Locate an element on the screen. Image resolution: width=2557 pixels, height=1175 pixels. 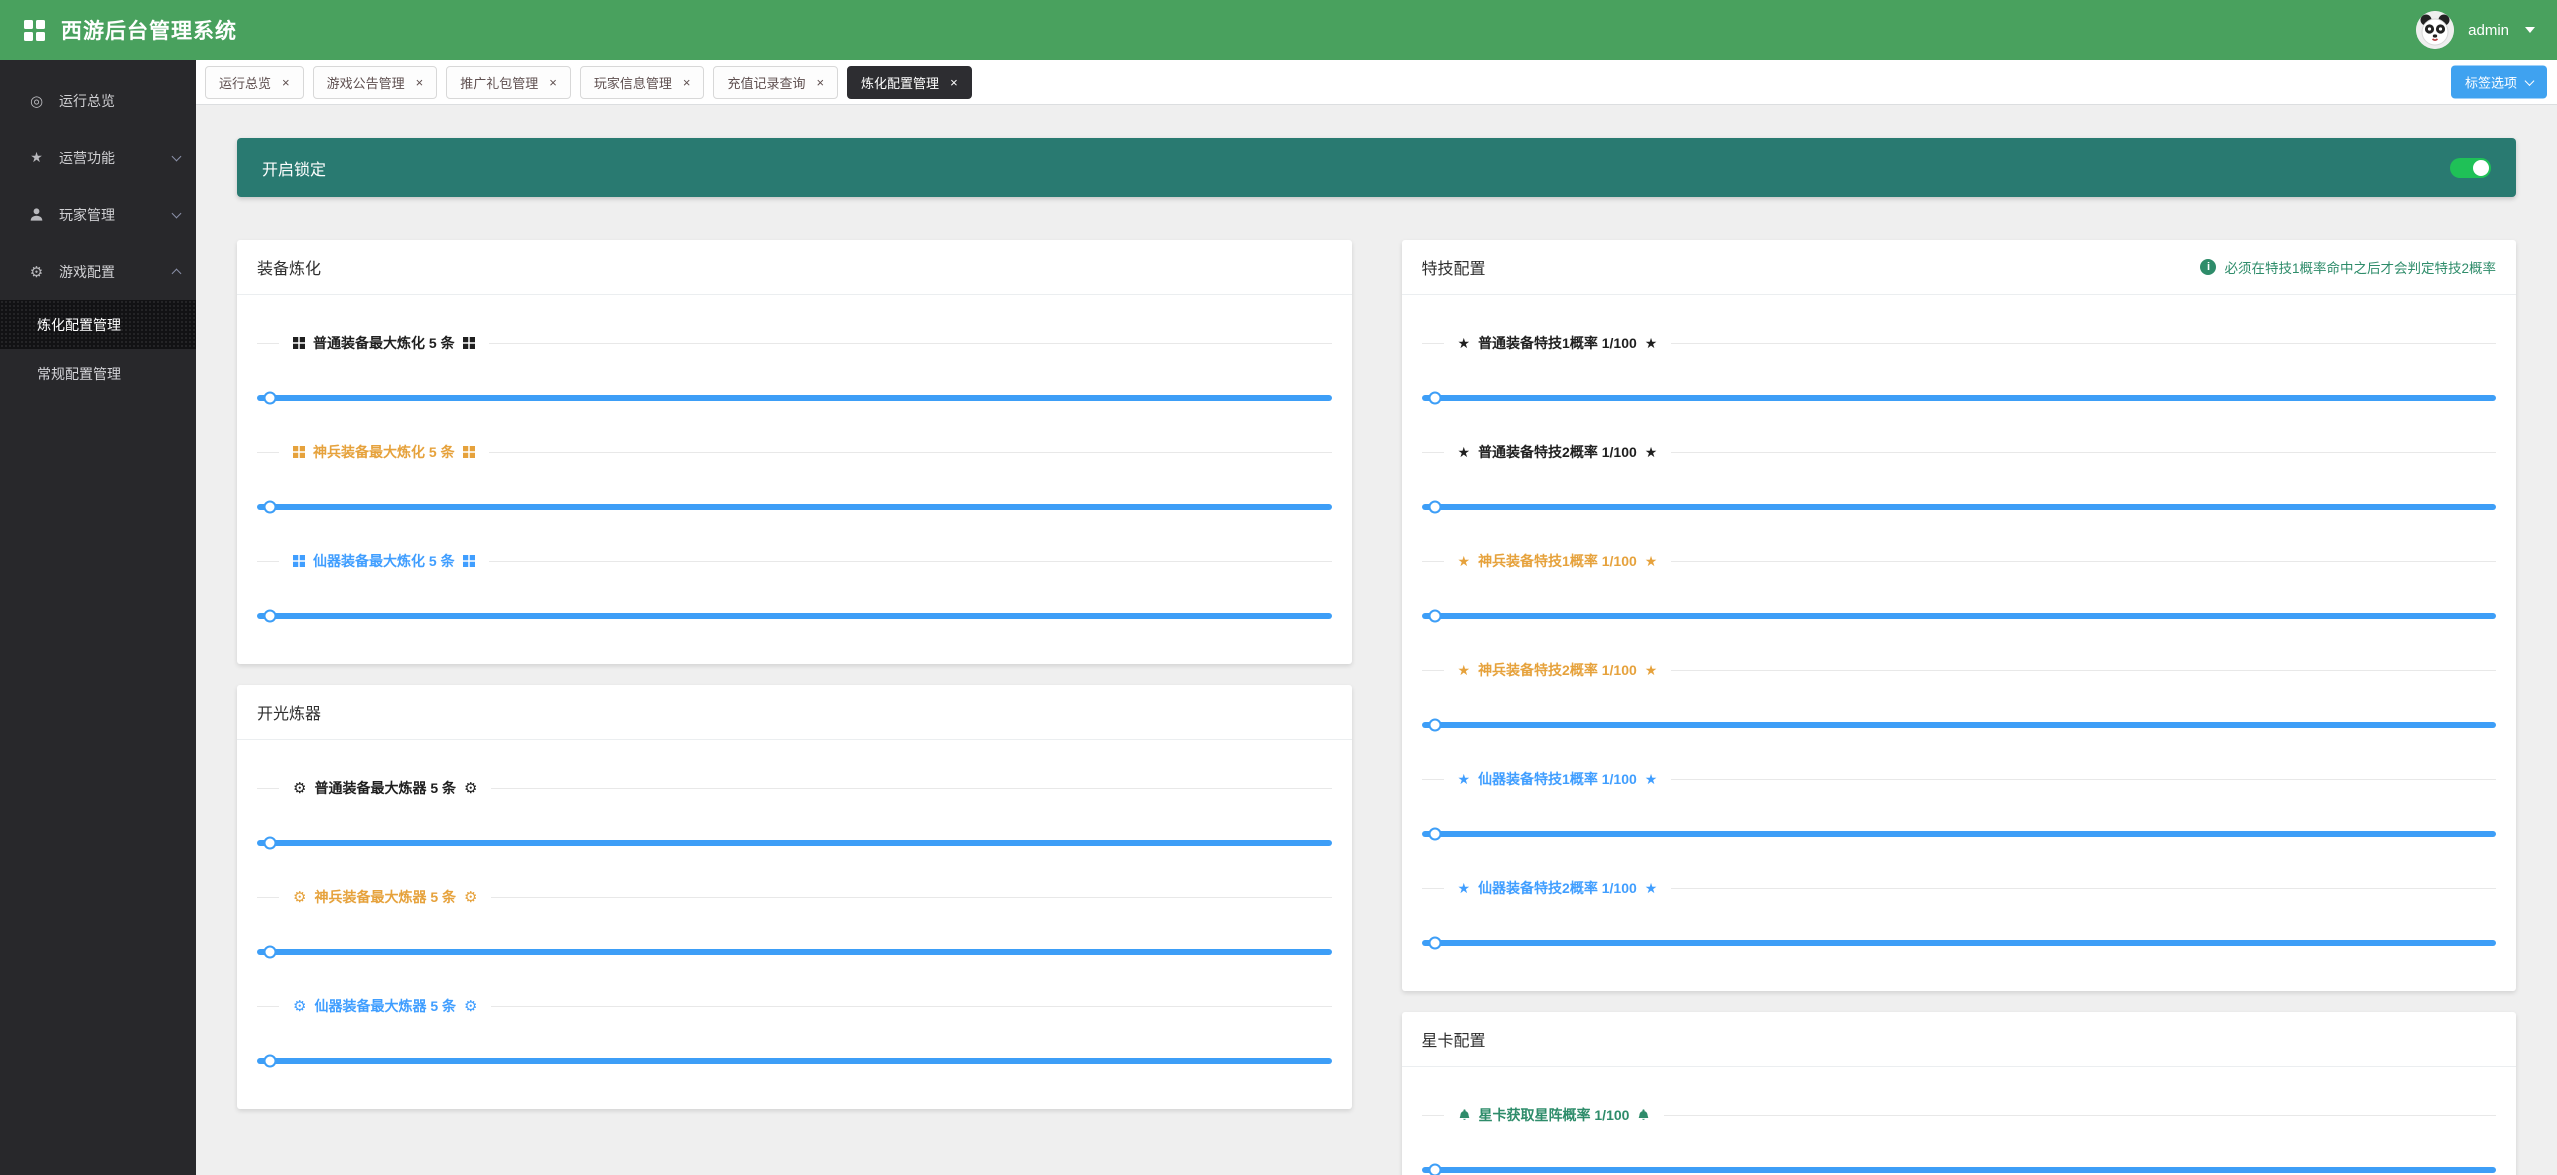
slider-group-normal-skill1-rate: ★ 普通装备特技1概率 1/100 ★ is located at coordinates (1958, 369).